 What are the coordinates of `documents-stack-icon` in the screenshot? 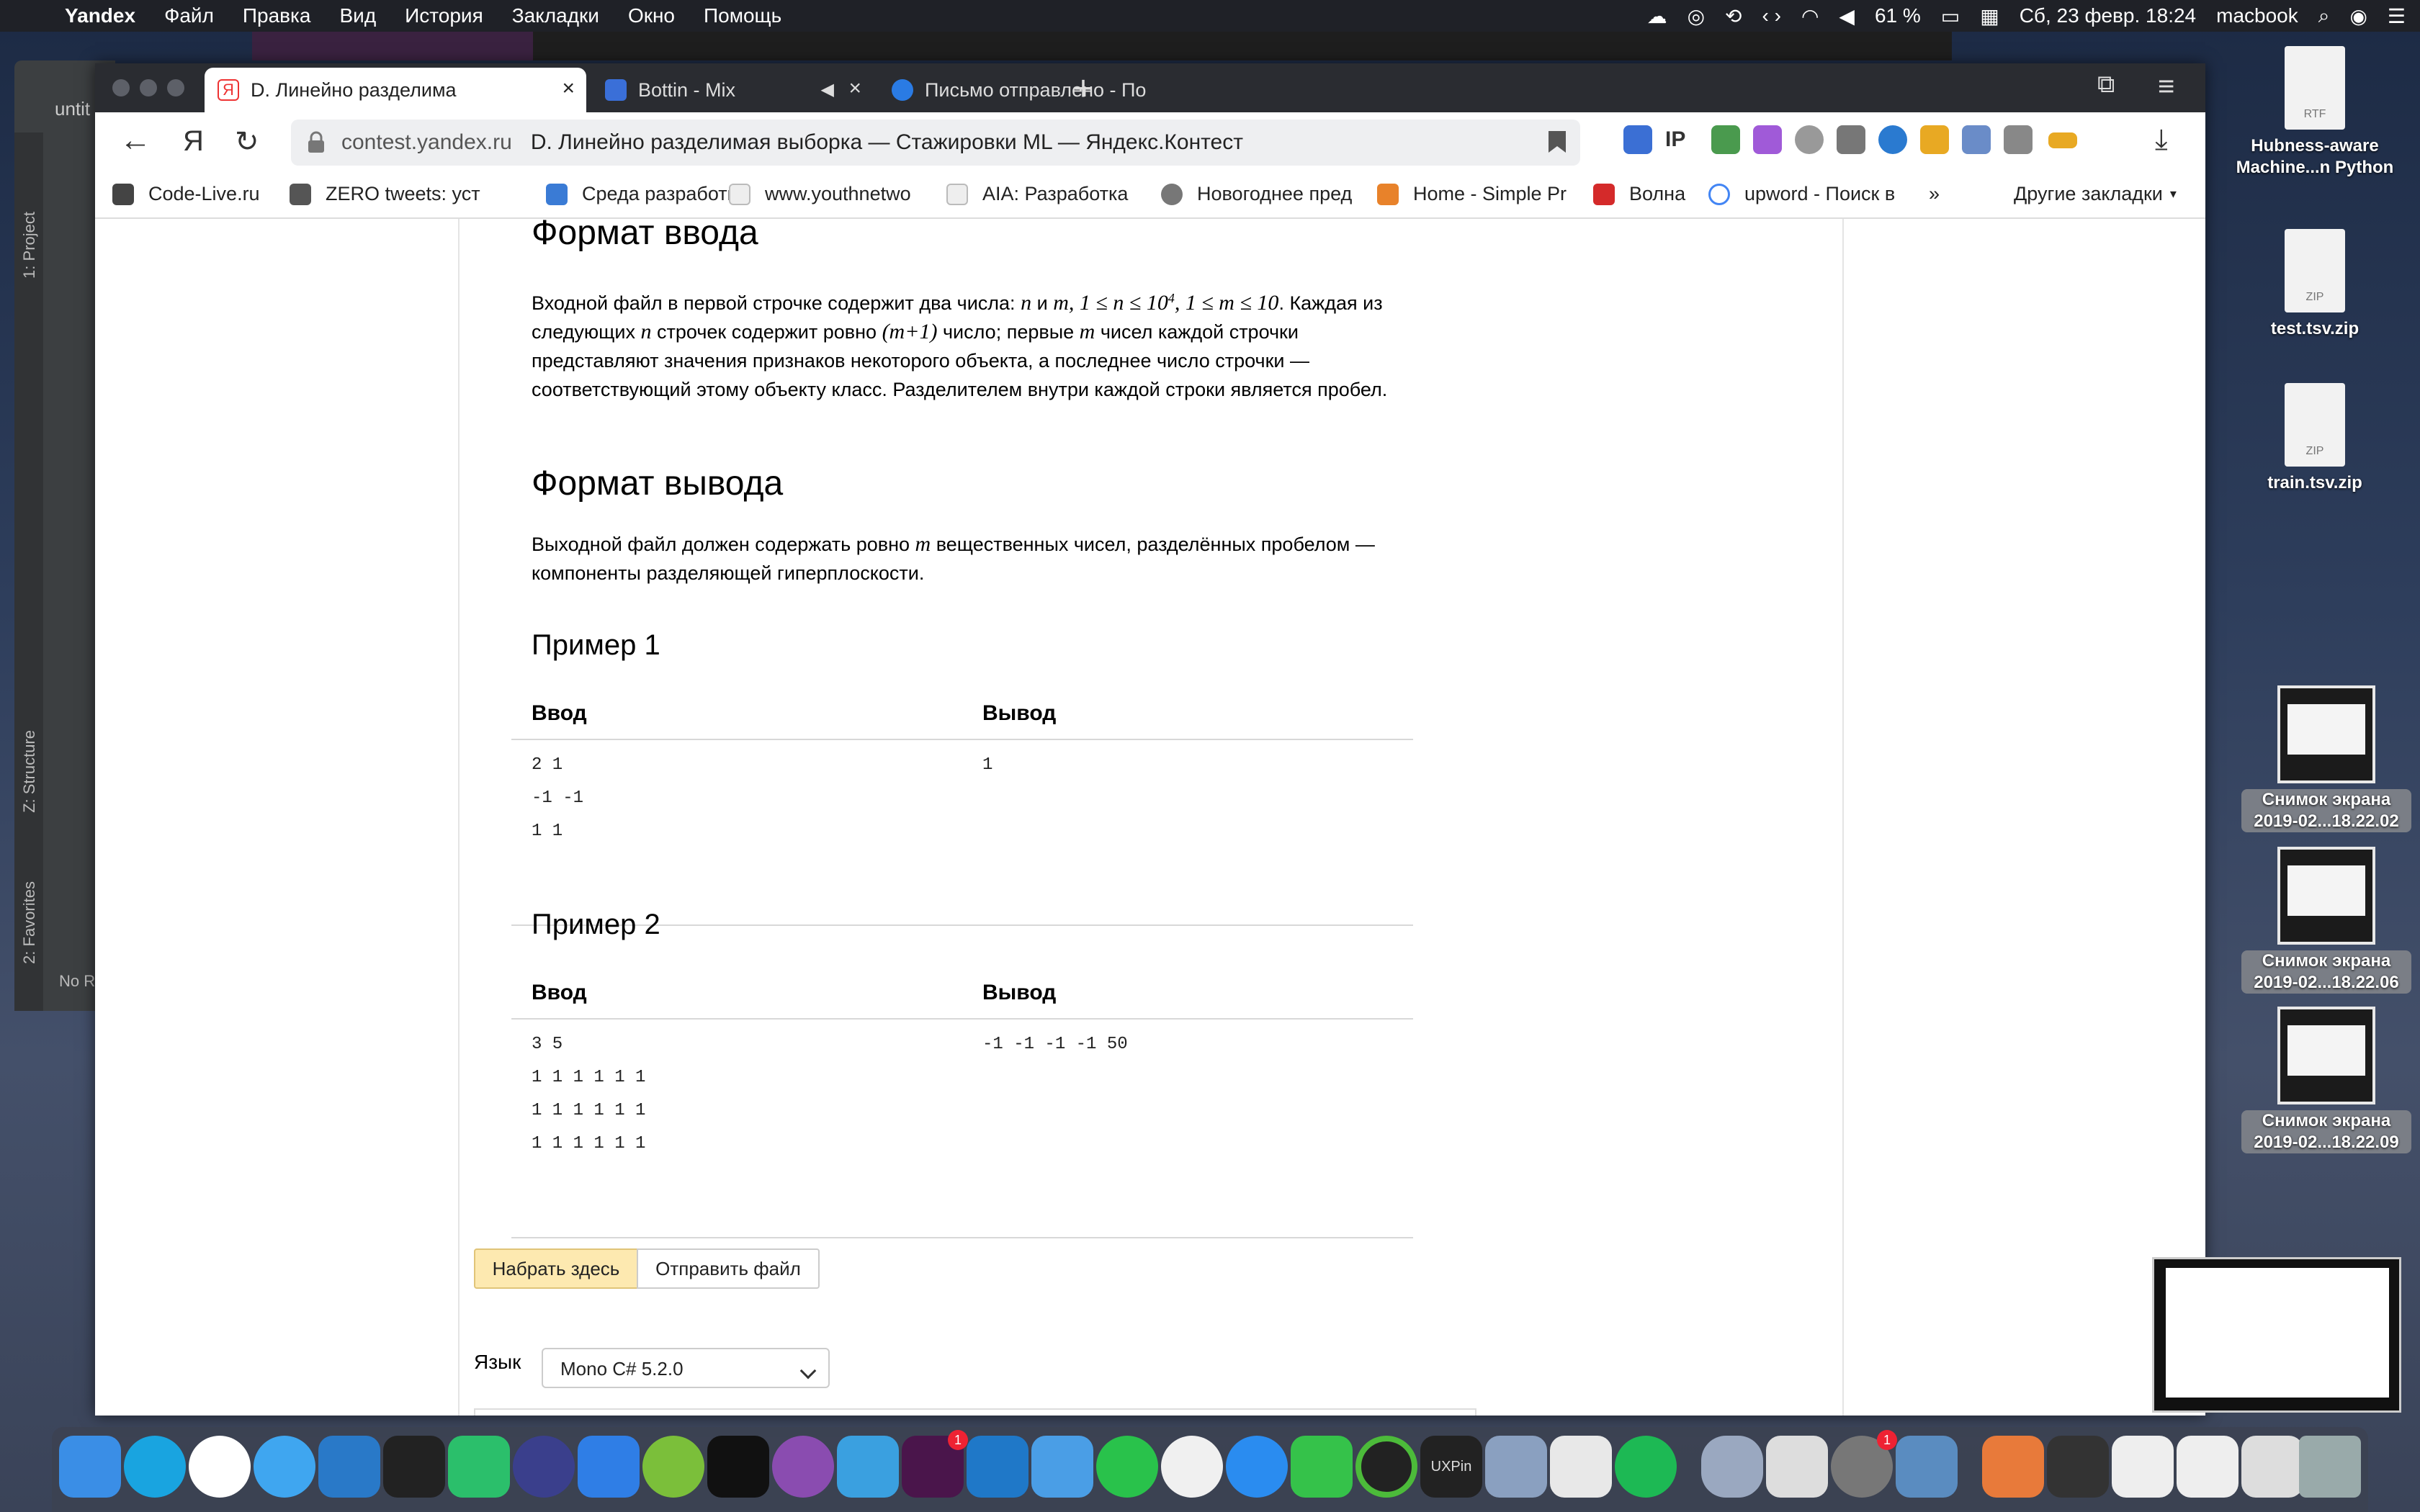 It's located at (2013, 1467).